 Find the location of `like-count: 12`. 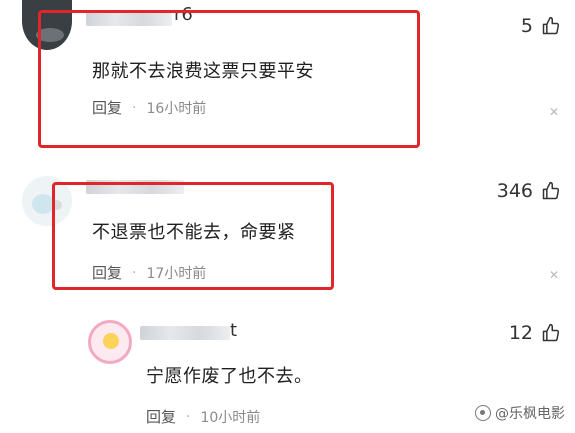

like-count: 12 is located at coordinates (520, 333).